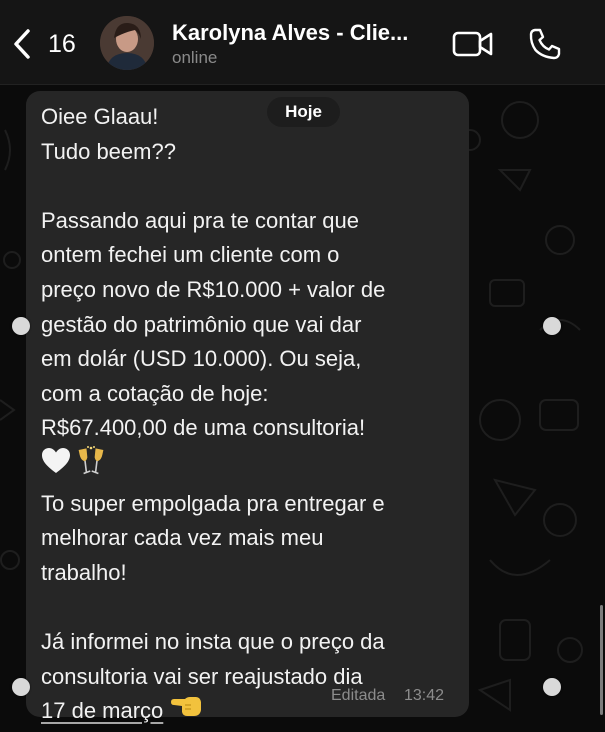 The width and height of the screenshot is (605, 732). I want to click on date-link: 17 de março, so click(102, 710).